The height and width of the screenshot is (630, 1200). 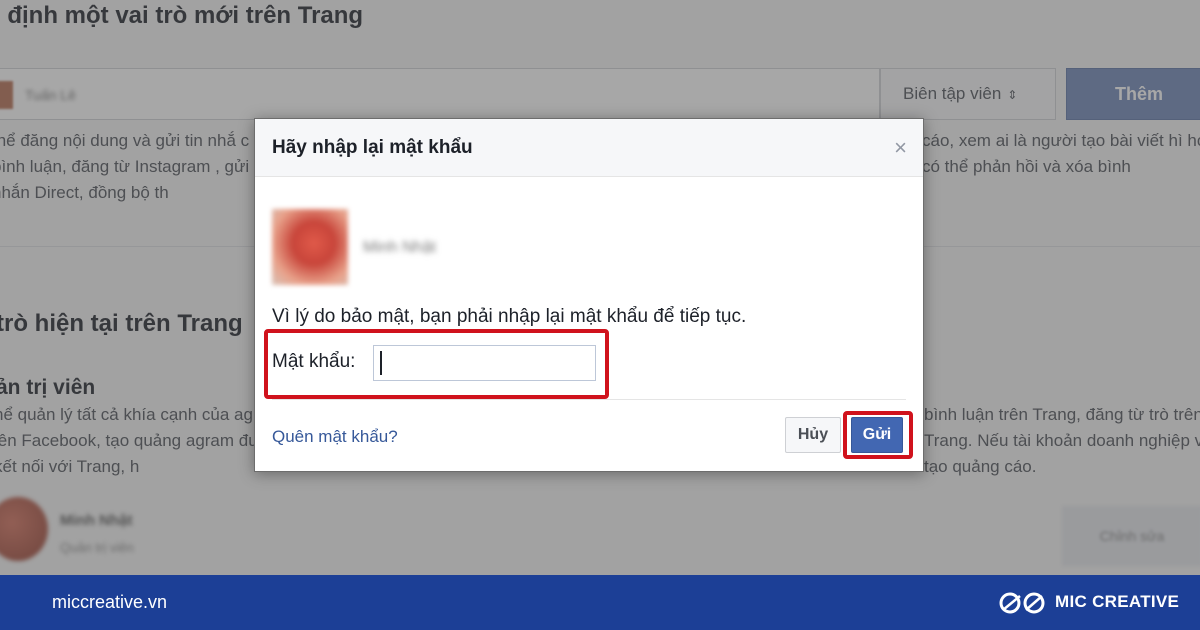 What do you see at coordinates (589, 148) in the screenshot?
I see `dialog-header: Hãy nhập lại mật khẩu ×` at bounding box center [589, 148].